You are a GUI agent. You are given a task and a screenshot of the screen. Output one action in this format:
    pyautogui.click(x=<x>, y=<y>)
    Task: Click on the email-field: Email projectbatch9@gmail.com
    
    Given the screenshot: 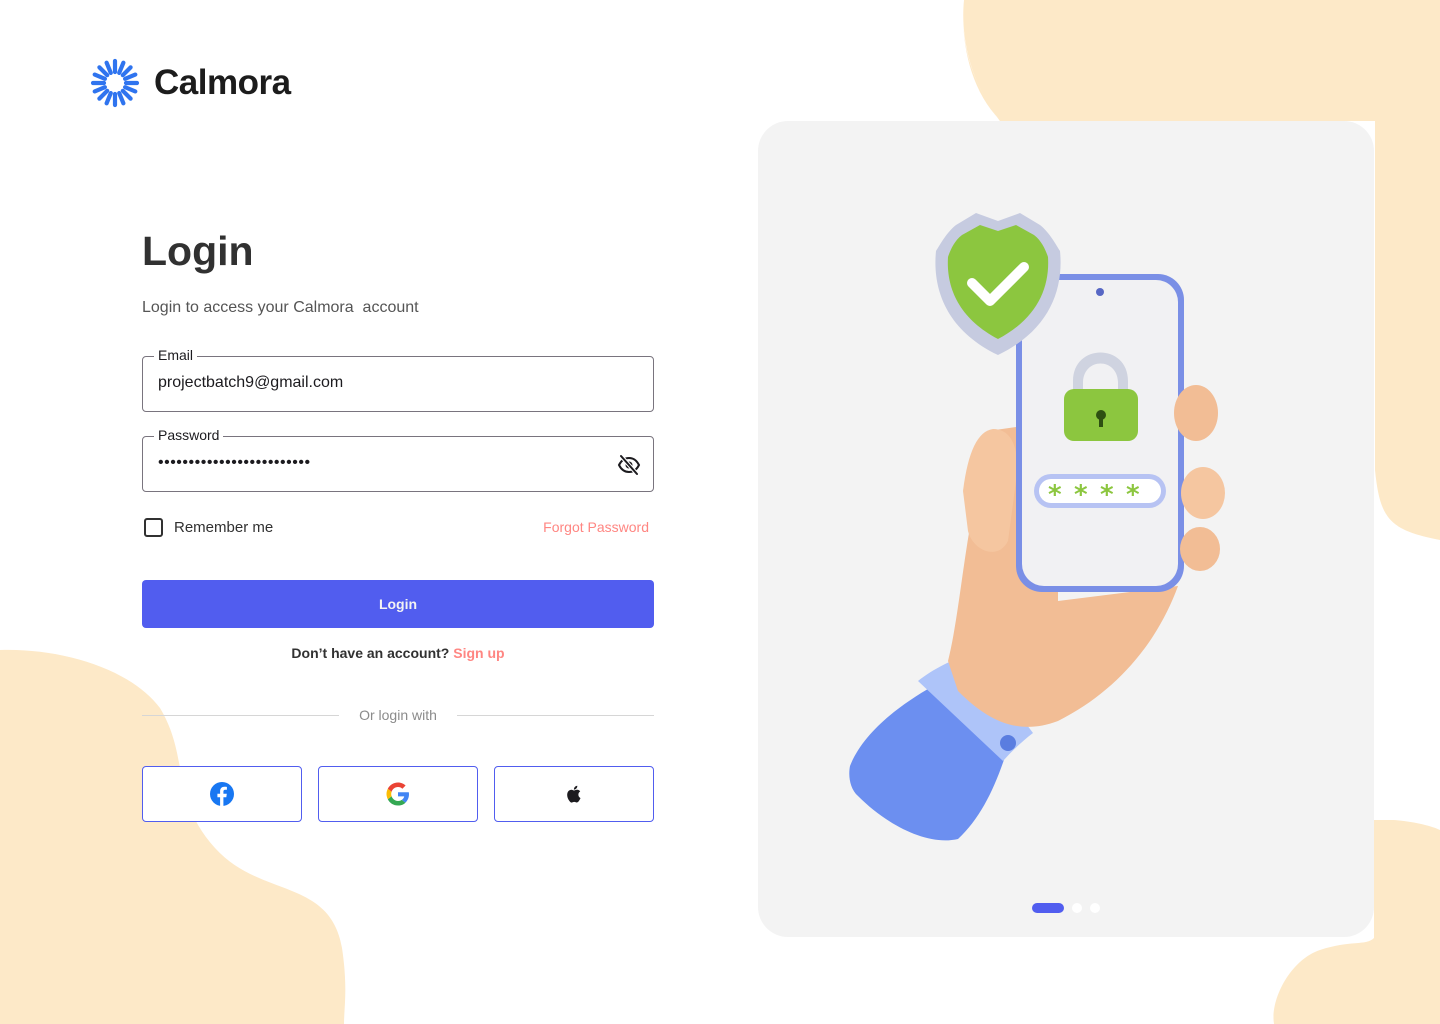 What is the action you would take?
    pyautogui.click(x=398, y=379)
    